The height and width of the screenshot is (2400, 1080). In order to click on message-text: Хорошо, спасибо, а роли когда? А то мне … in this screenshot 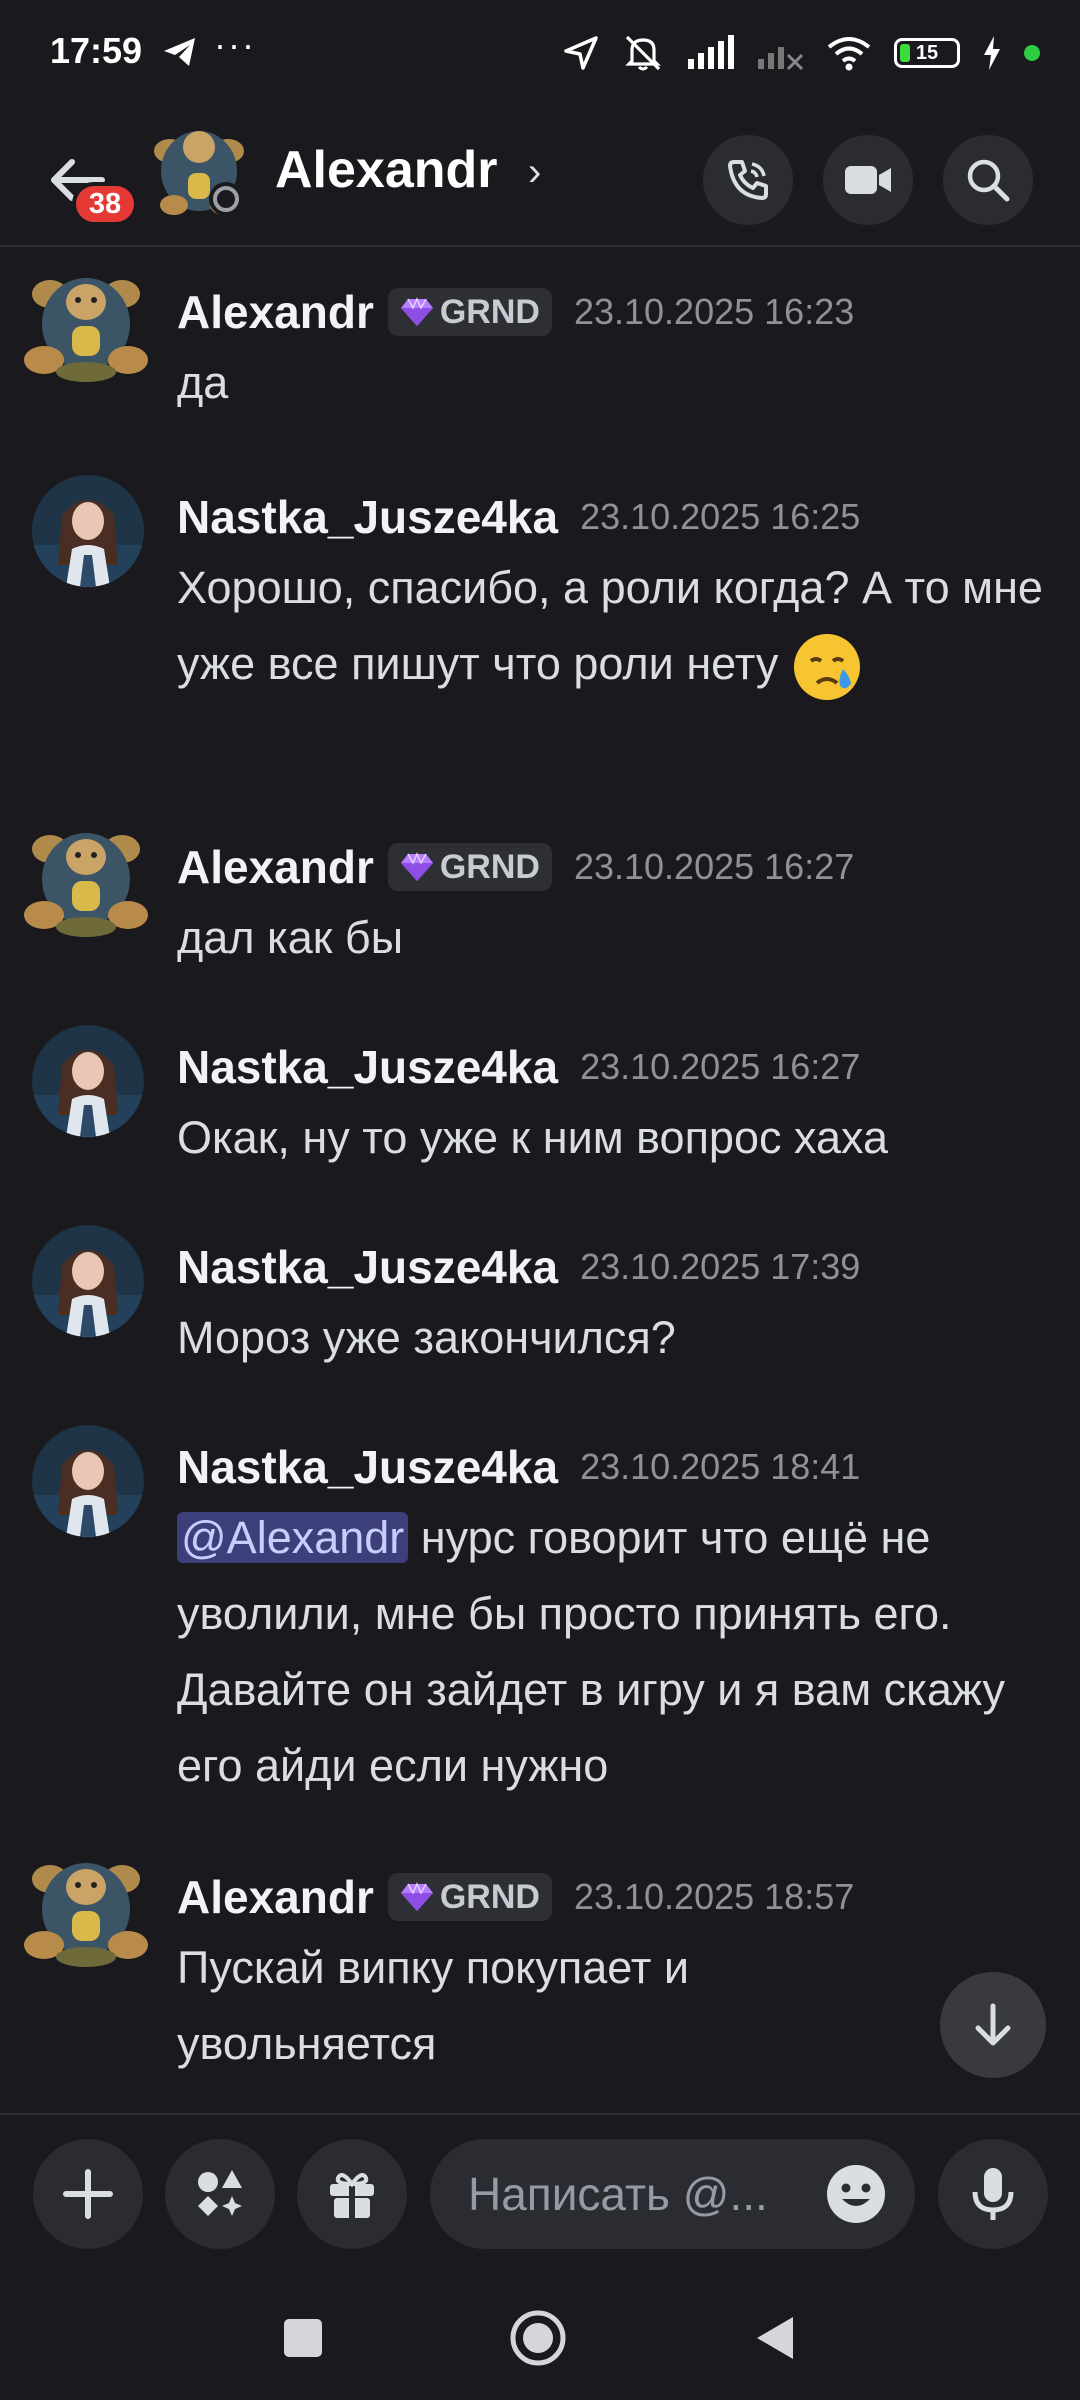, I will do `click(617, 626)`.